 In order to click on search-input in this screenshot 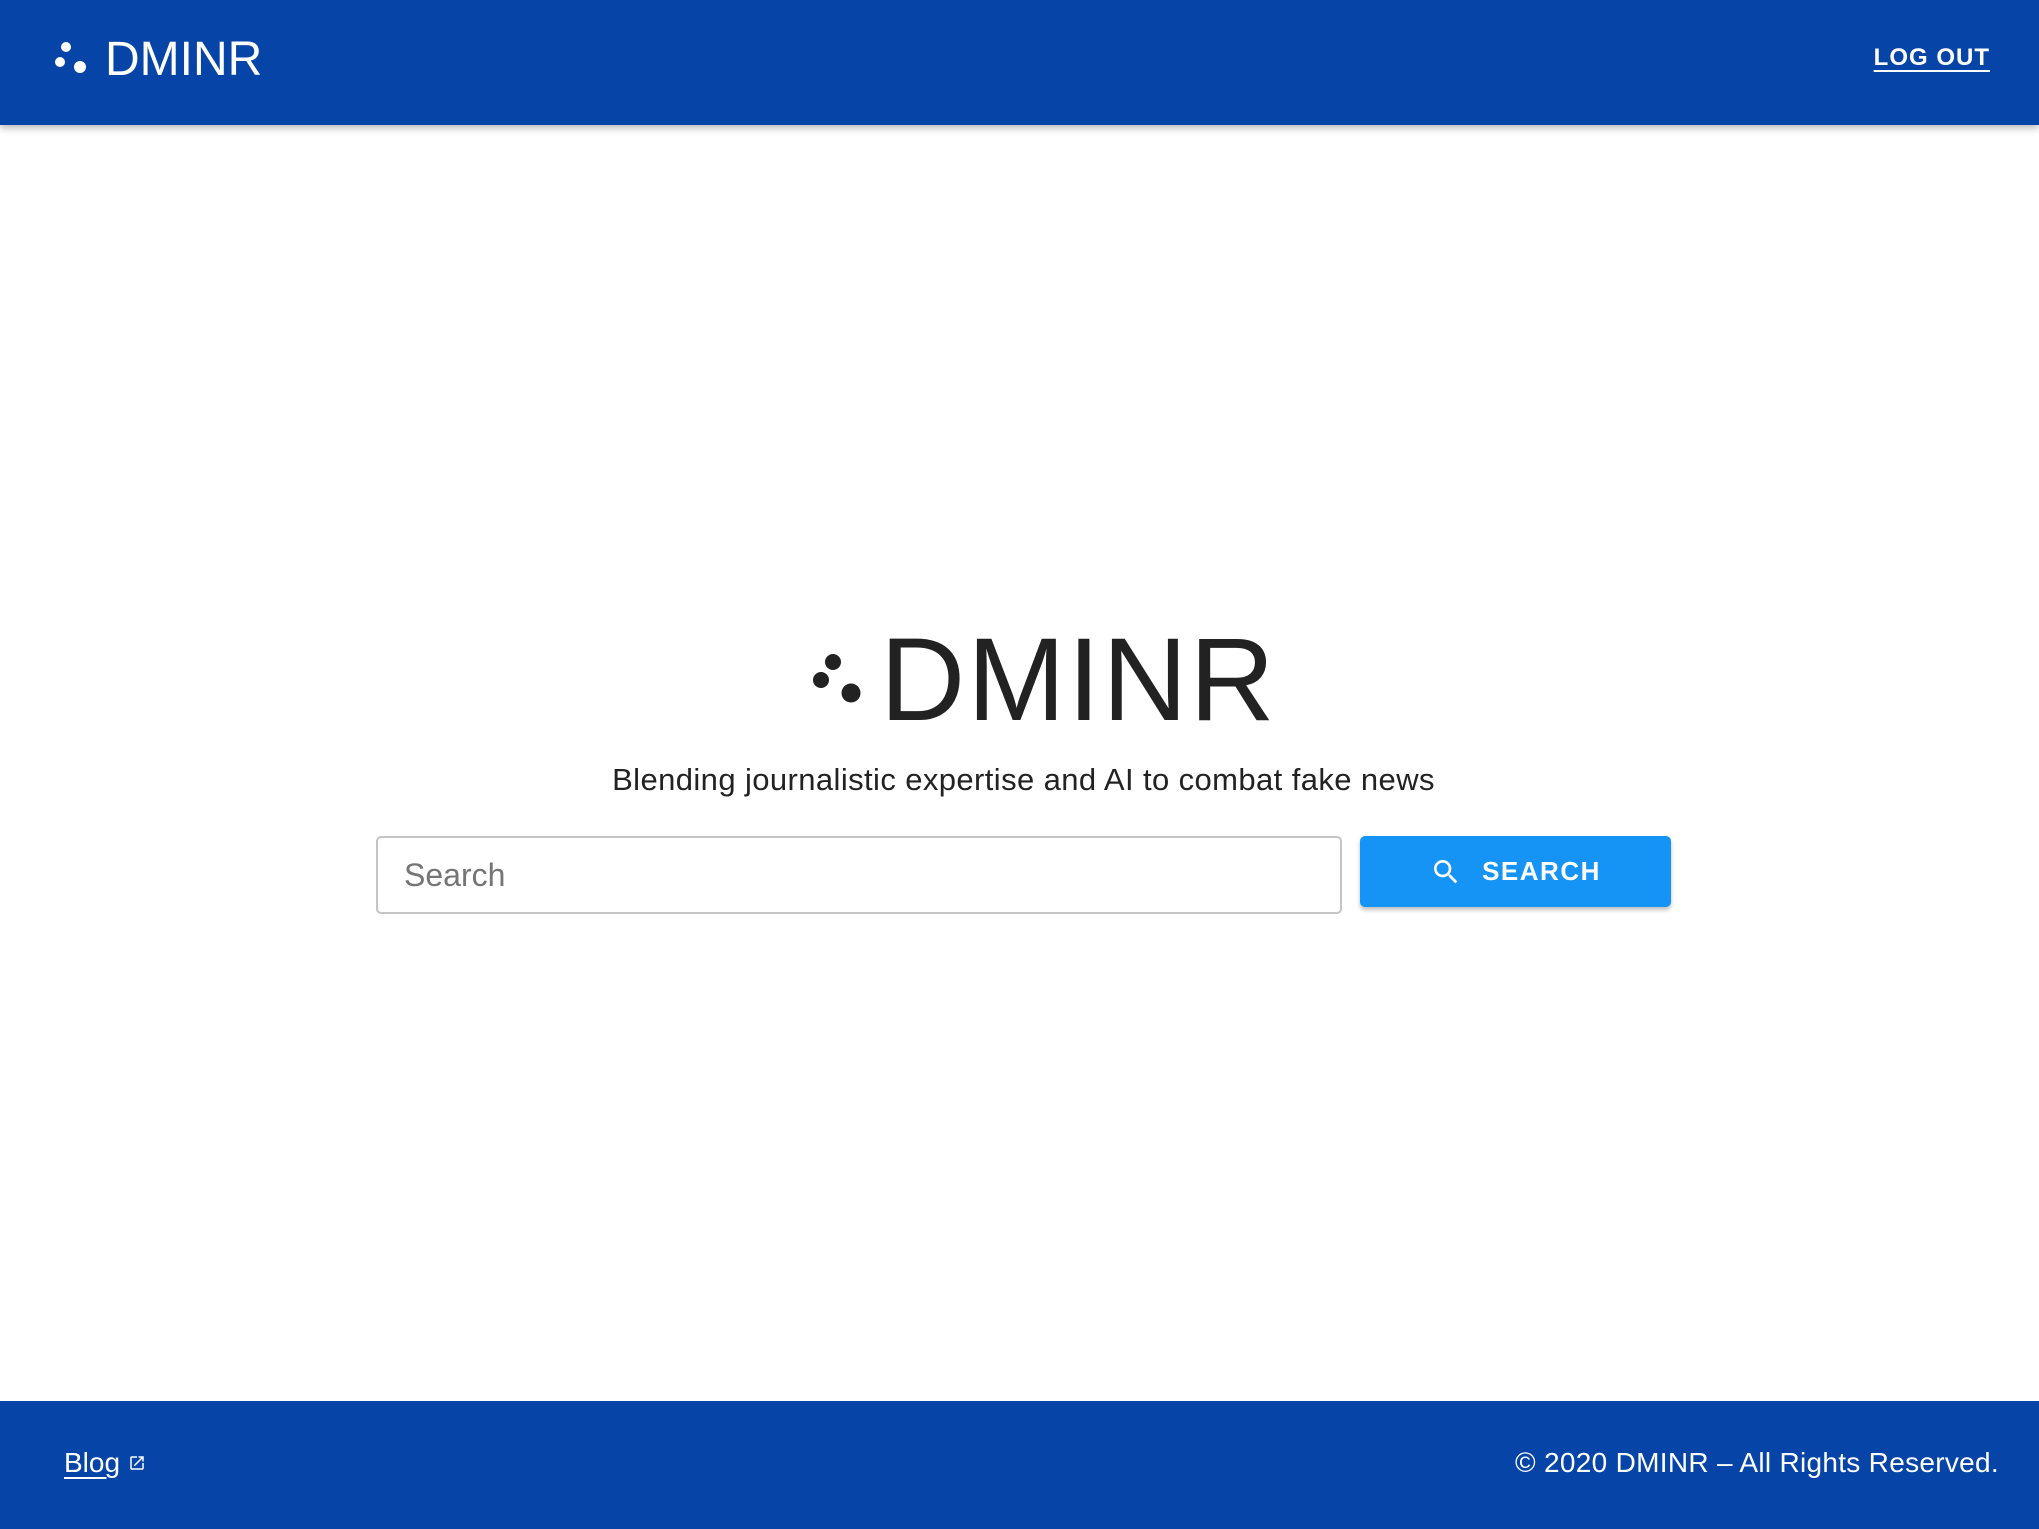, I will do `click(859, 875)`.